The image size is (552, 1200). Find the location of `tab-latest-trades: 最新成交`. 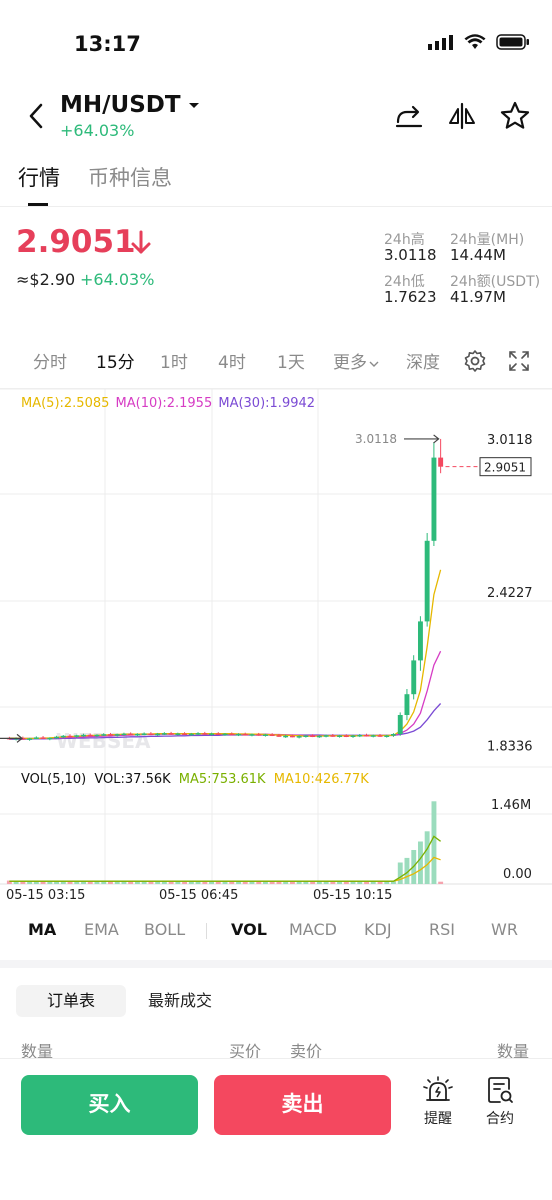

tab-latest-trades: 最新成交 is located at coordinates (180, 1001).